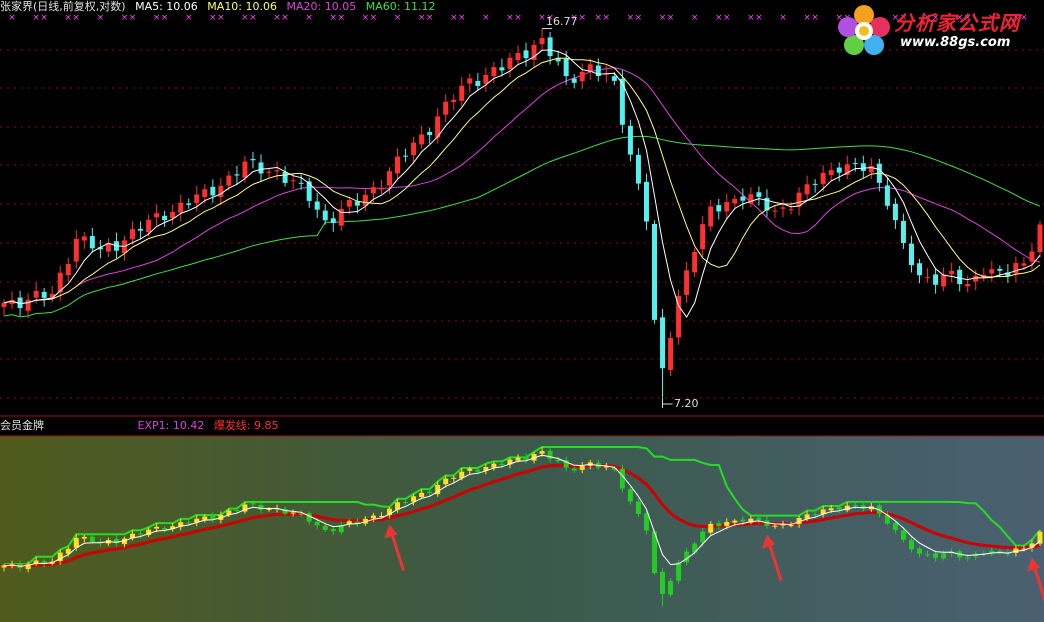 Image resolution: width=1044 pixels, height=622 pixels. I want to click on site-logo: 分析家公式网 www.88gs.com, so click(936, 29).